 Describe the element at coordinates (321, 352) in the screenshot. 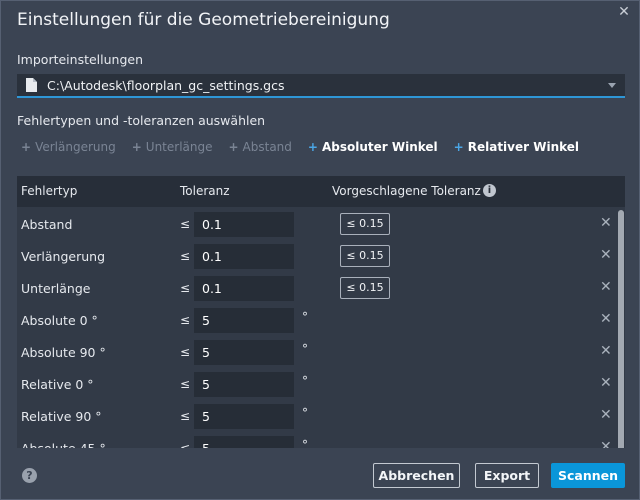

I see `table-row: Absolute 90 ° ≤ ° ✕` at that location.